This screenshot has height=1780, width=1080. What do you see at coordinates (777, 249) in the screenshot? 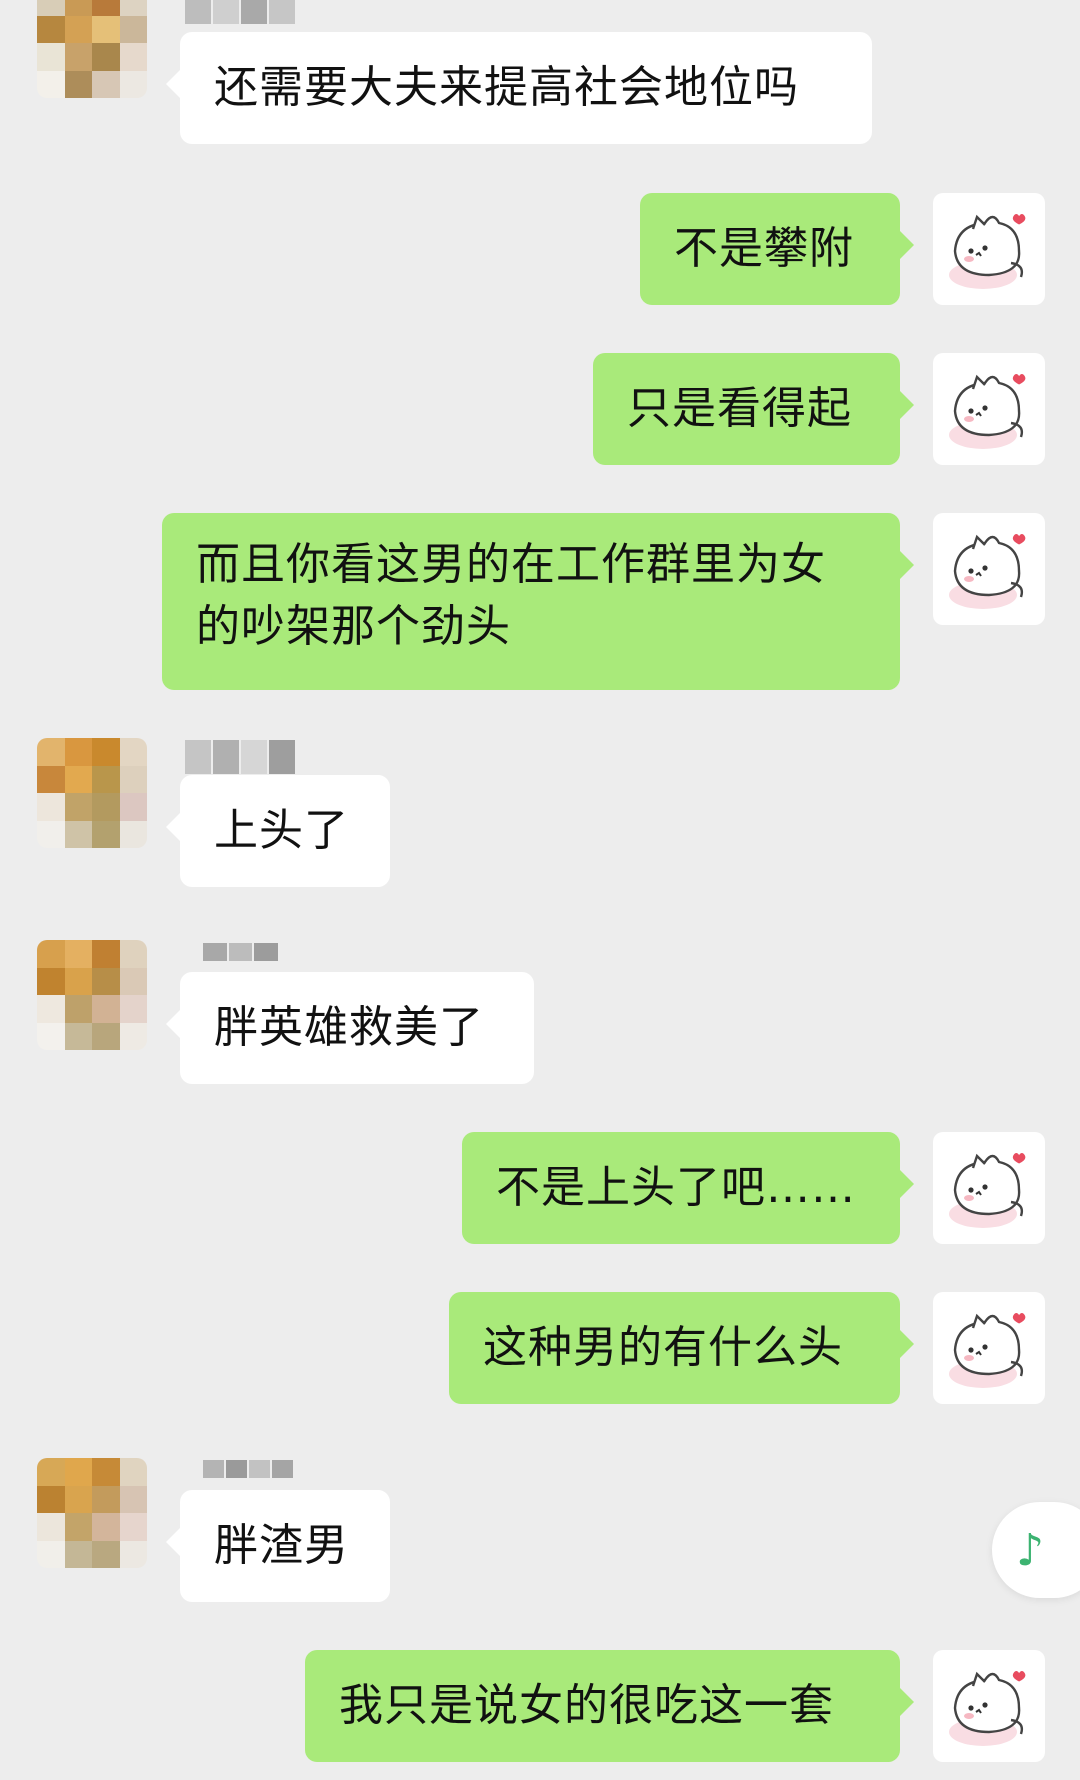
I see `message-bubble: 不是攀附` at bounding box center [777, 249].